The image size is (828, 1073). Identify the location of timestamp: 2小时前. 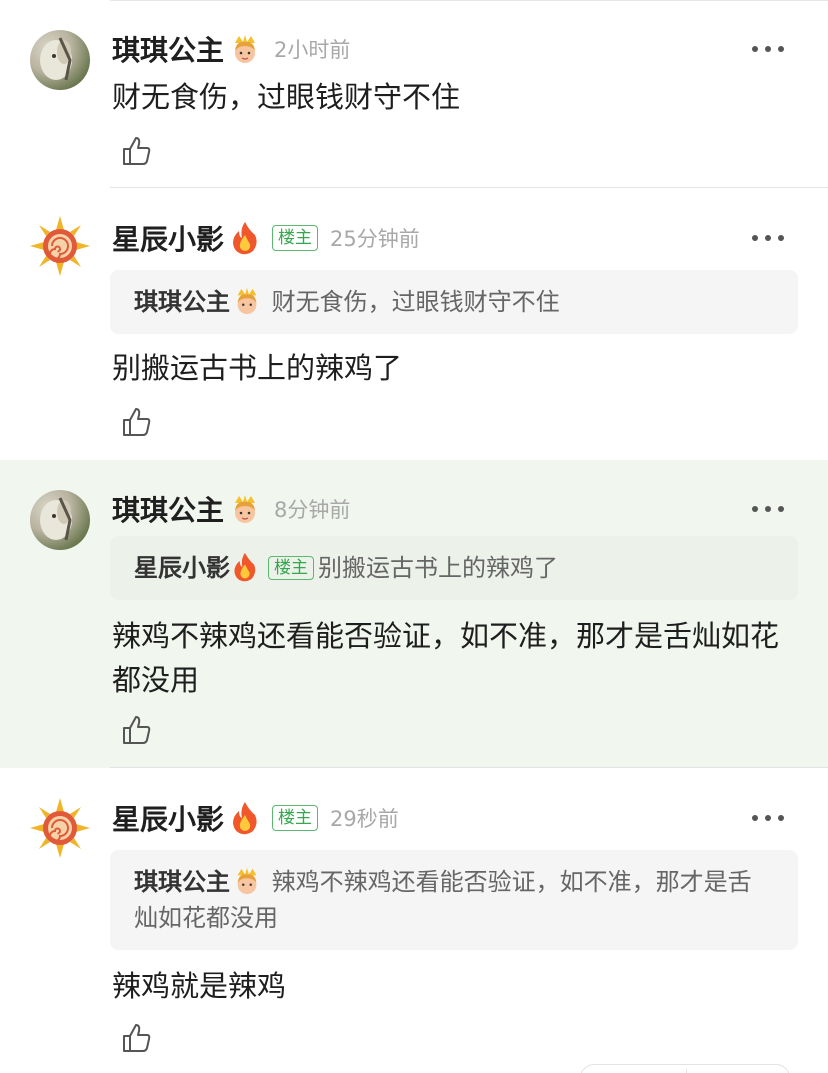
(312, 50).